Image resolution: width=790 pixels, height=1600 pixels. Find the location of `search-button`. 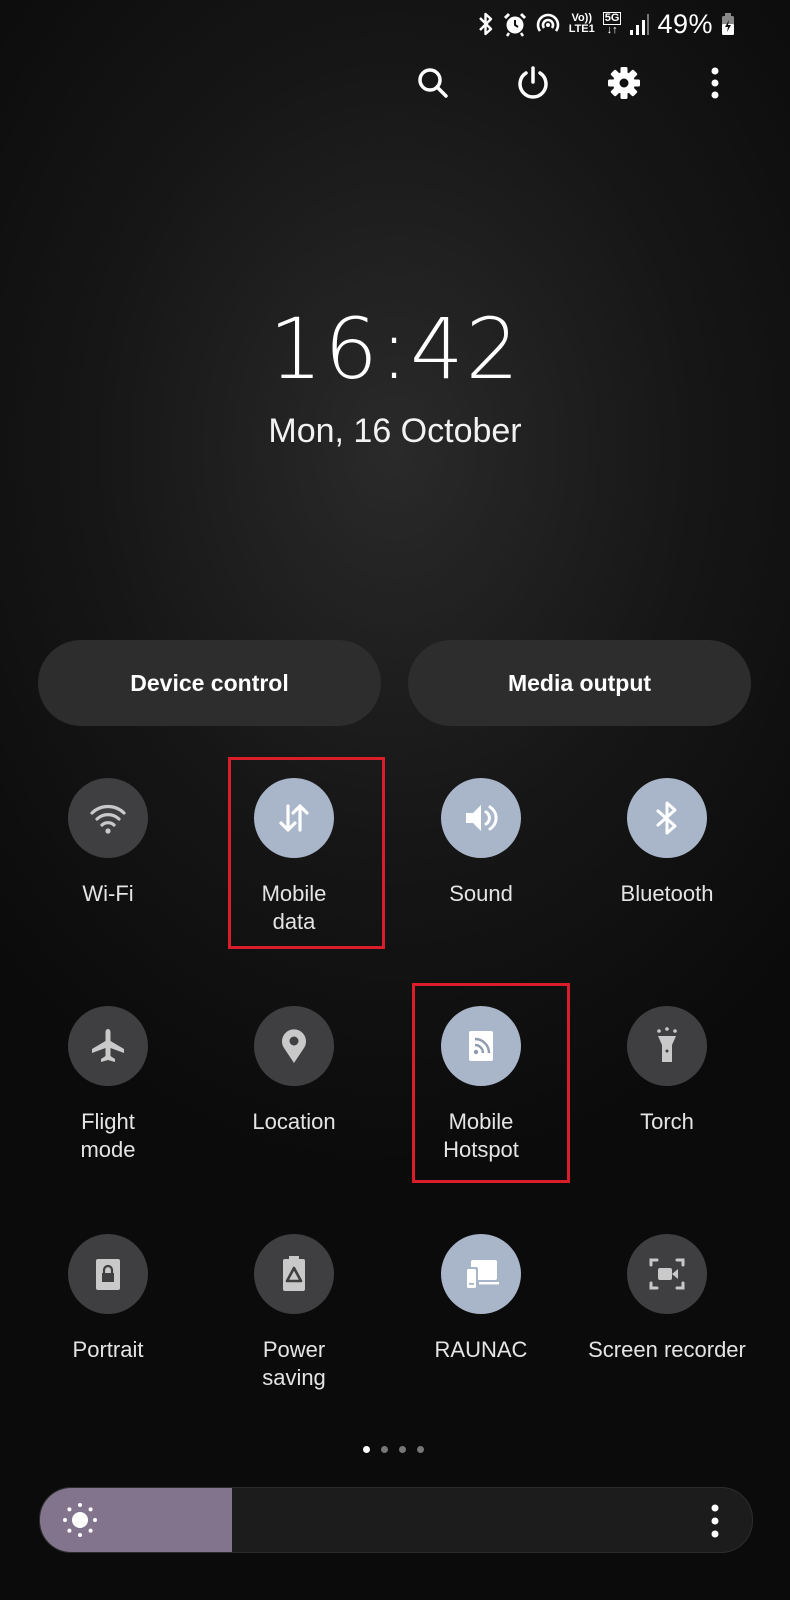

search-button is located at coordinates (433, 83).